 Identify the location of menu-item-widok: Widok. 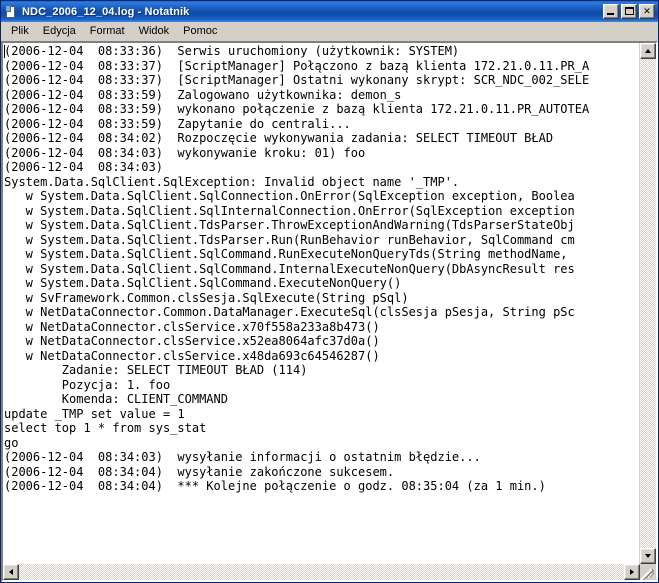
(154, 32).